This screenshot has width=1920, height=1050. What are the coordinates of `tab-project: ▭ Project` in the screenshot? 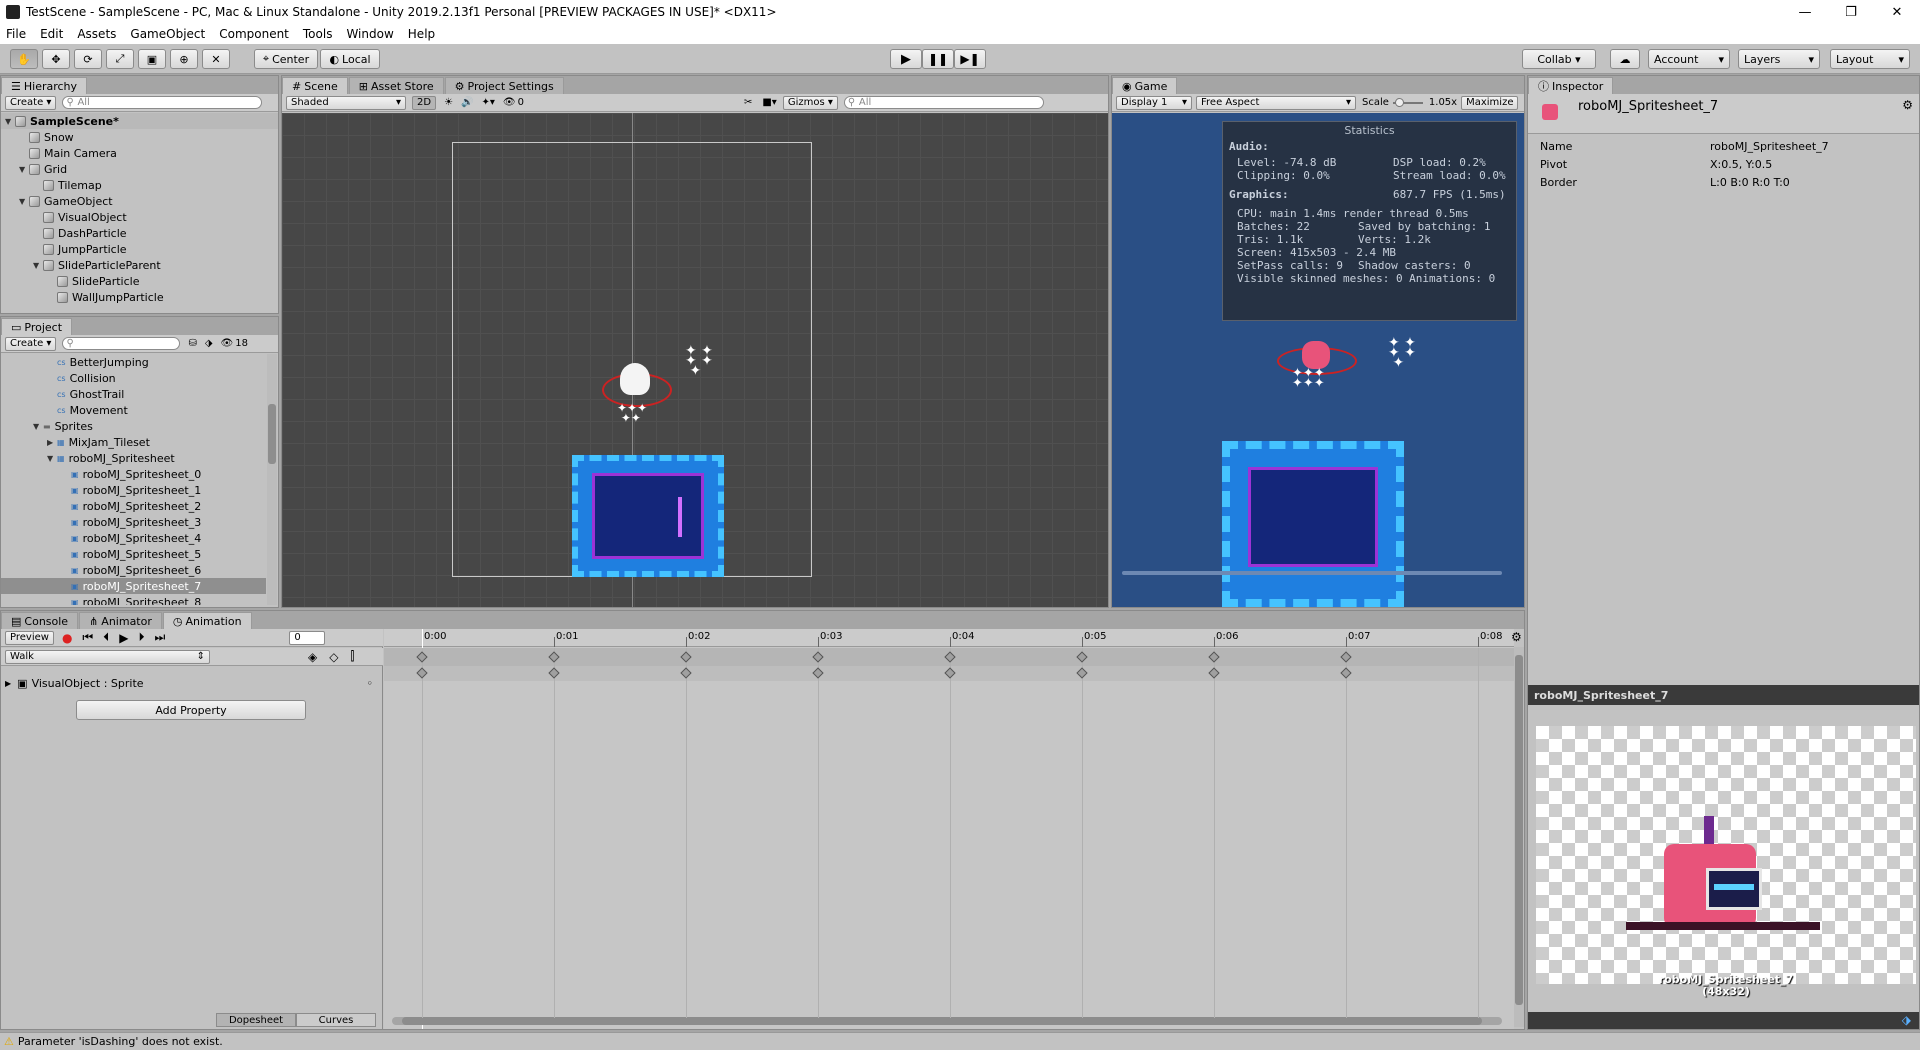 It's located at (37, 326).